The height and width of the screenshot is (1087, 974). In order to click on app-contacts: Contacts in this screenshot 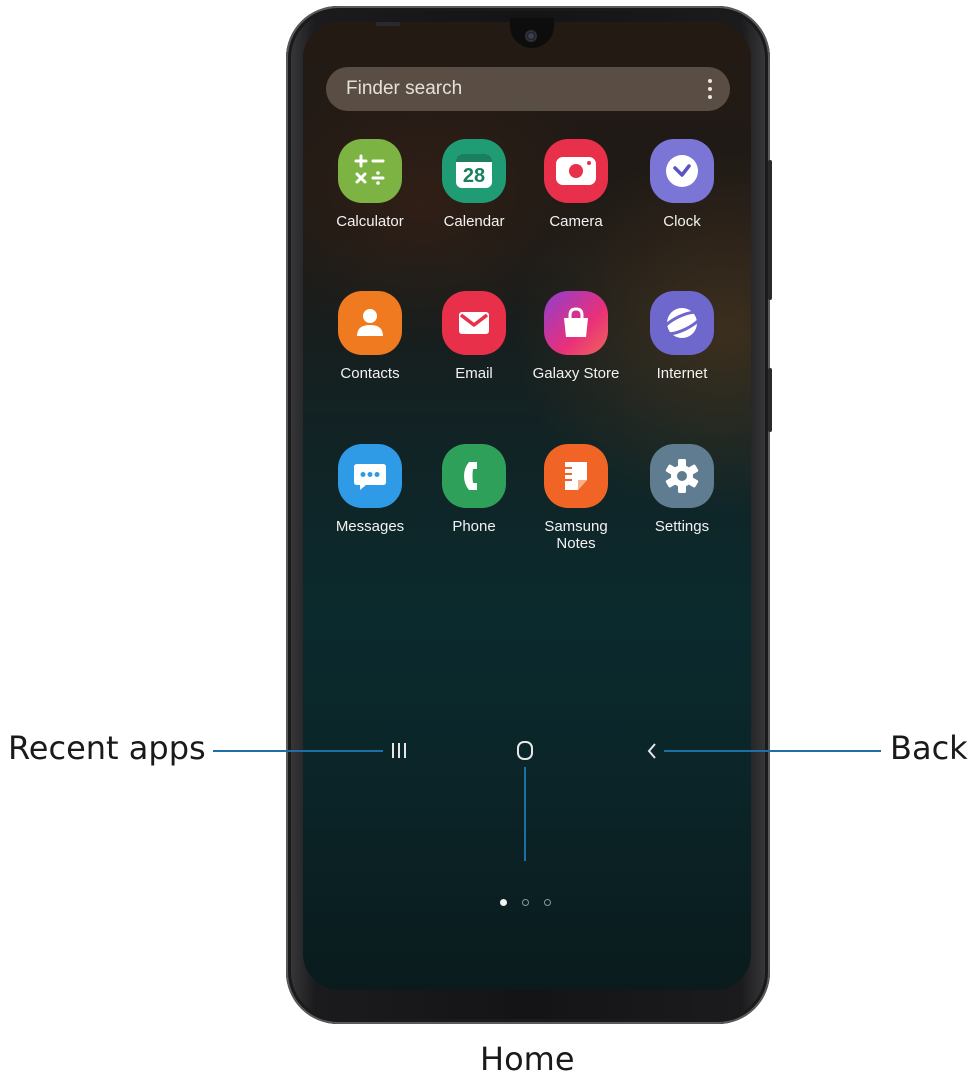, I will do `click(370, 336)`.